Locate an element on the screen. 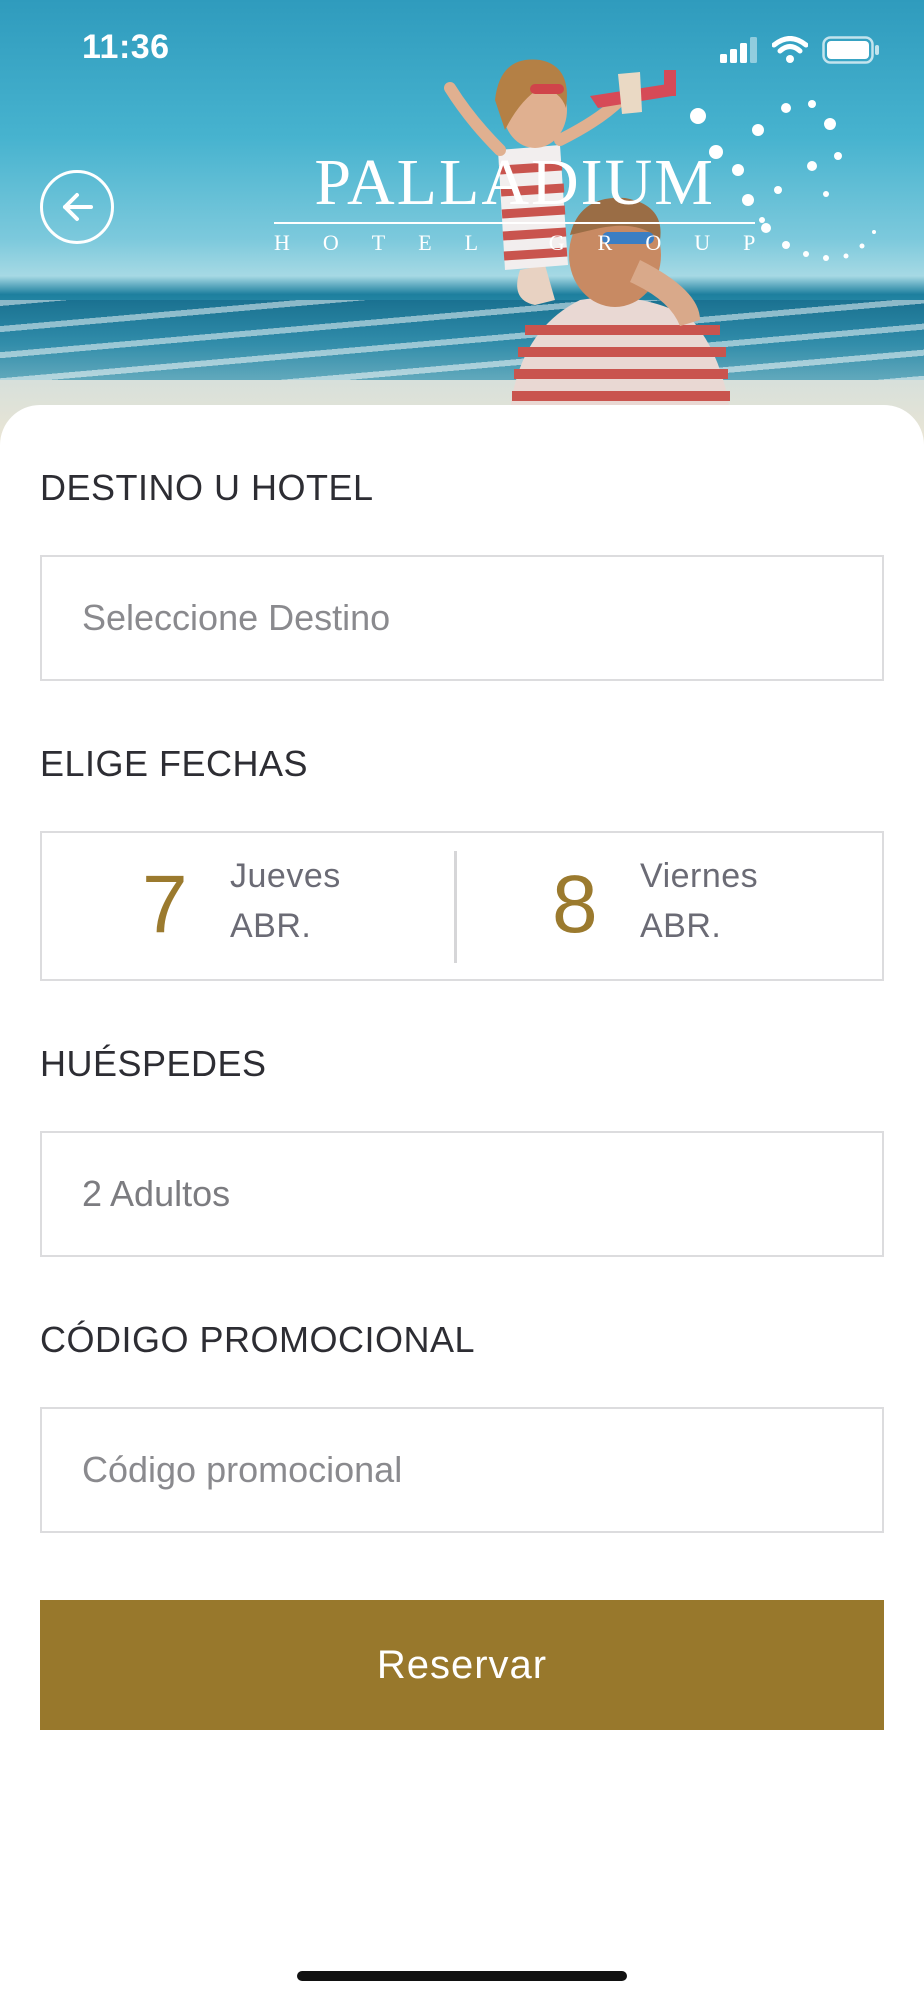 The width and height of the screenshot is (924, 2000). guests-value: 2 Adultos is located at coordinates (156, 1193).